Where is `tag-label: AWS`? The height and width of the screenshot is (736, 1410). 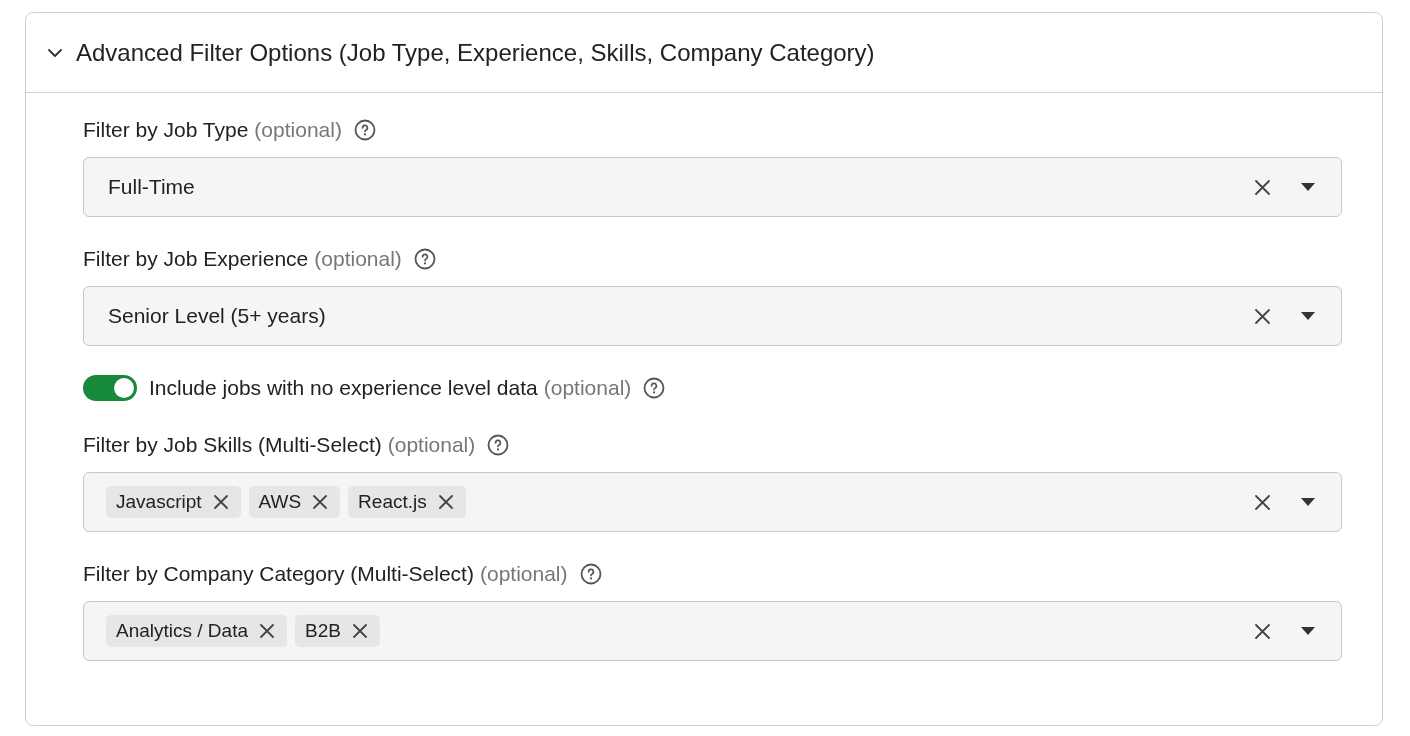 tag-label: AWS is located at coordinates (280, 502).